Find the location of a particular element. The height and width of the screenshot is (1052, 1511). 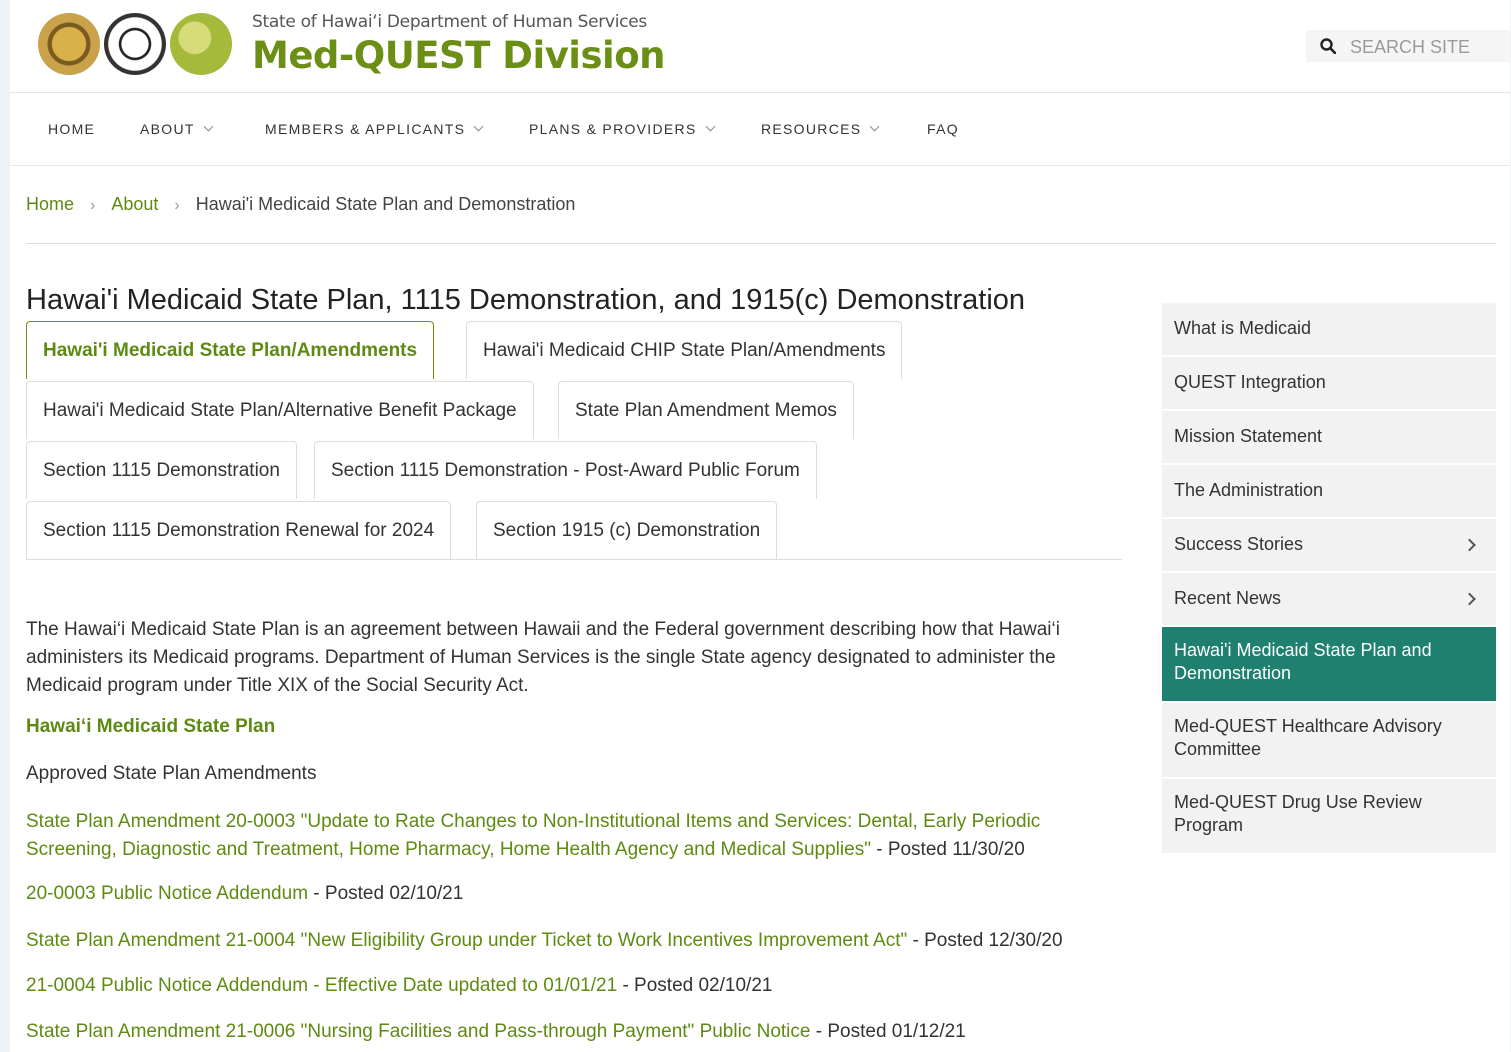

med-quest-leaf-logo is located at coordinates (201, 44).